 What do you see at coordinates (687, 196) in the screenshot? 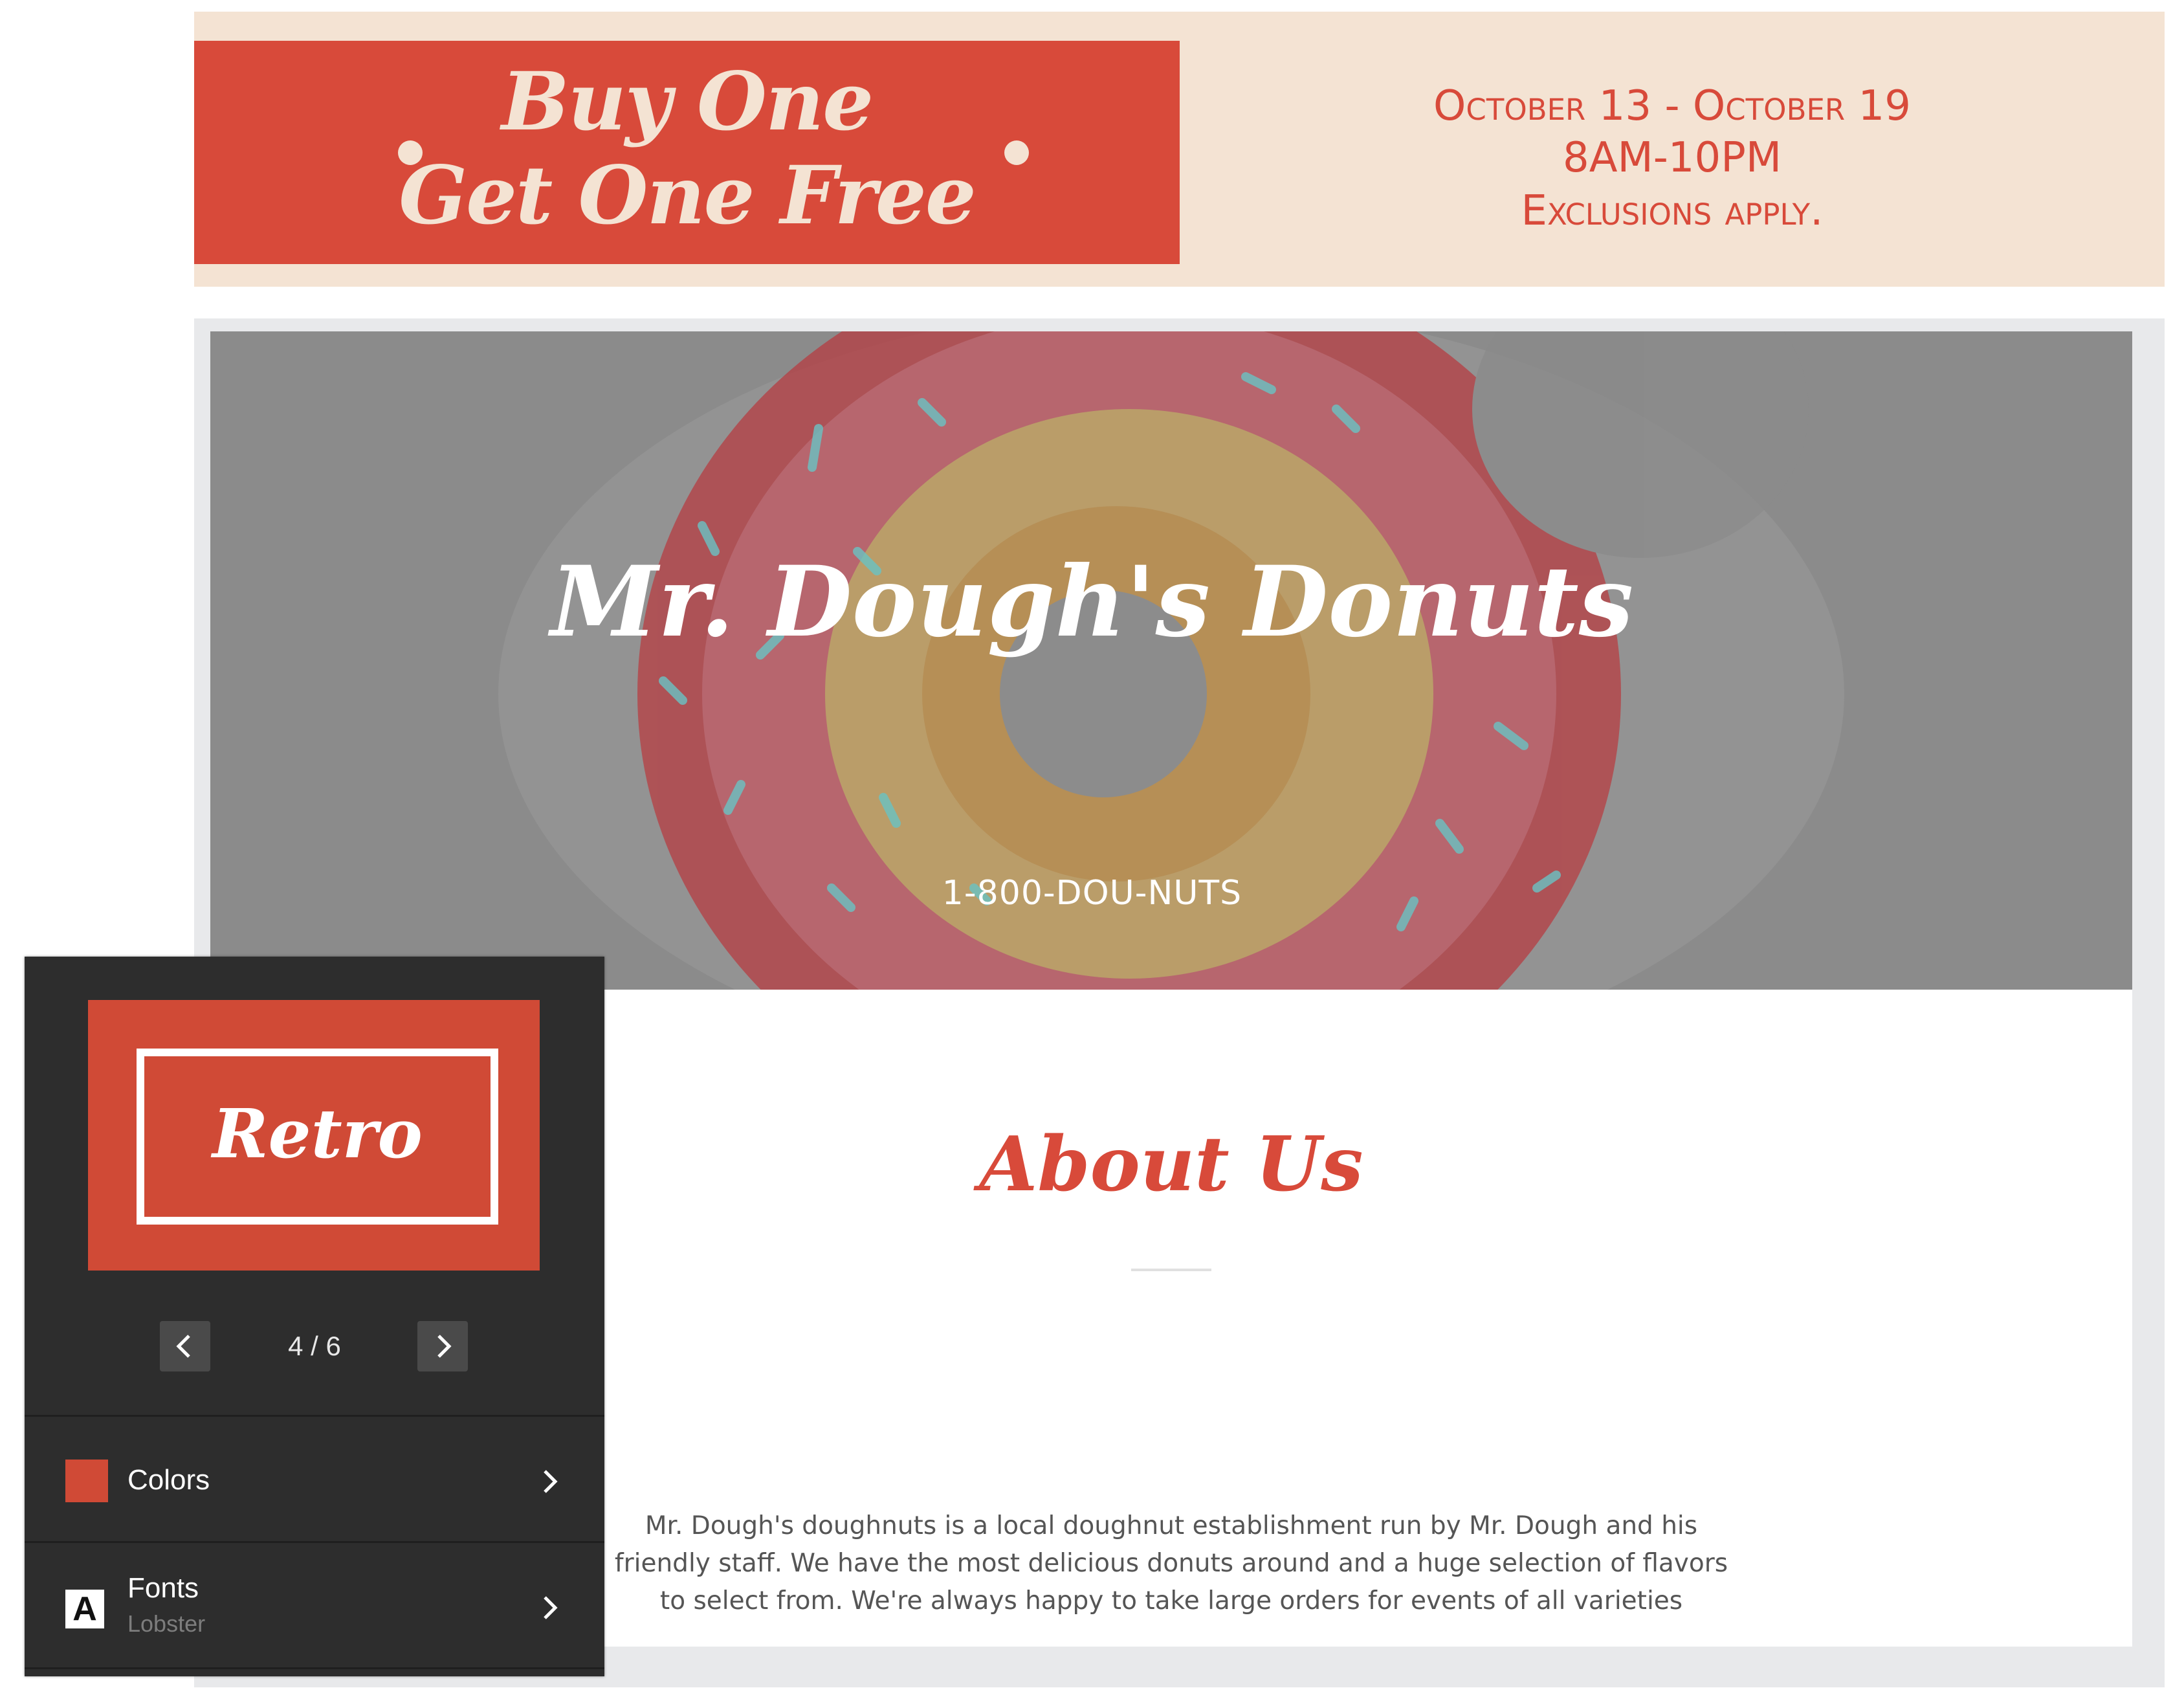
I see `promo-line-2: Get One Free` at bounding box center [687, 196].